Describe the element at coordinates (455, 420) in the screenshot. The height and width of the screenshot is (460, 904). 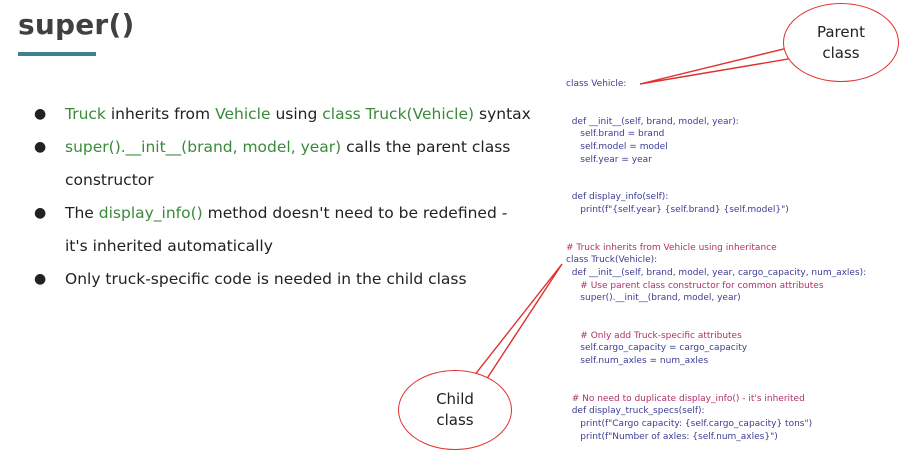
I see `child-callout-line-2: class` at that location.